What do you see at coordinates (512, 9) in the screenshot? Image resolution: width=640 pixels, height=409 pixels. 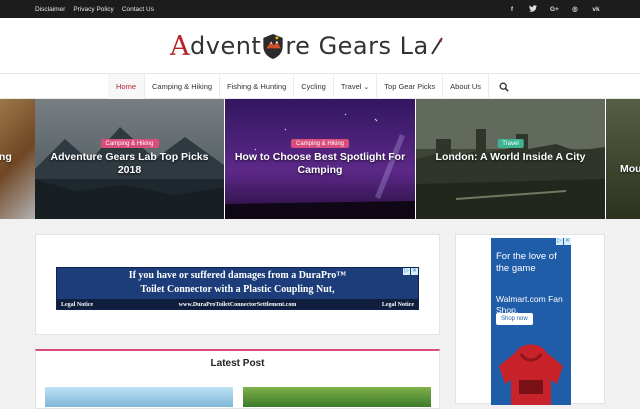 I see `facebook-icon: f` at bounding box center [512, 9].